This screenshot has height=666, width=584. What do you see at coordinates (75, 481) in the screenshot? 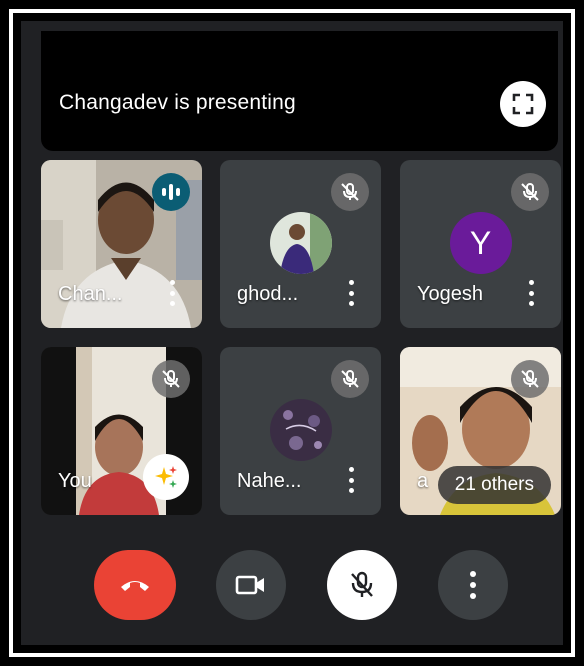
I see `participant-name: You` at bounding box center [75, 481].